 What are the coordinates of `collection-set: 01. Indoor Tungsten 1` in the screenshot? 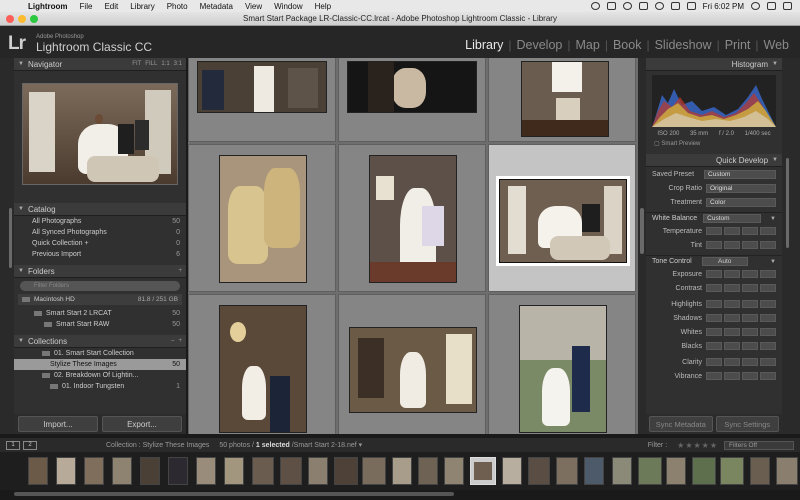 It's located at (100, 386).